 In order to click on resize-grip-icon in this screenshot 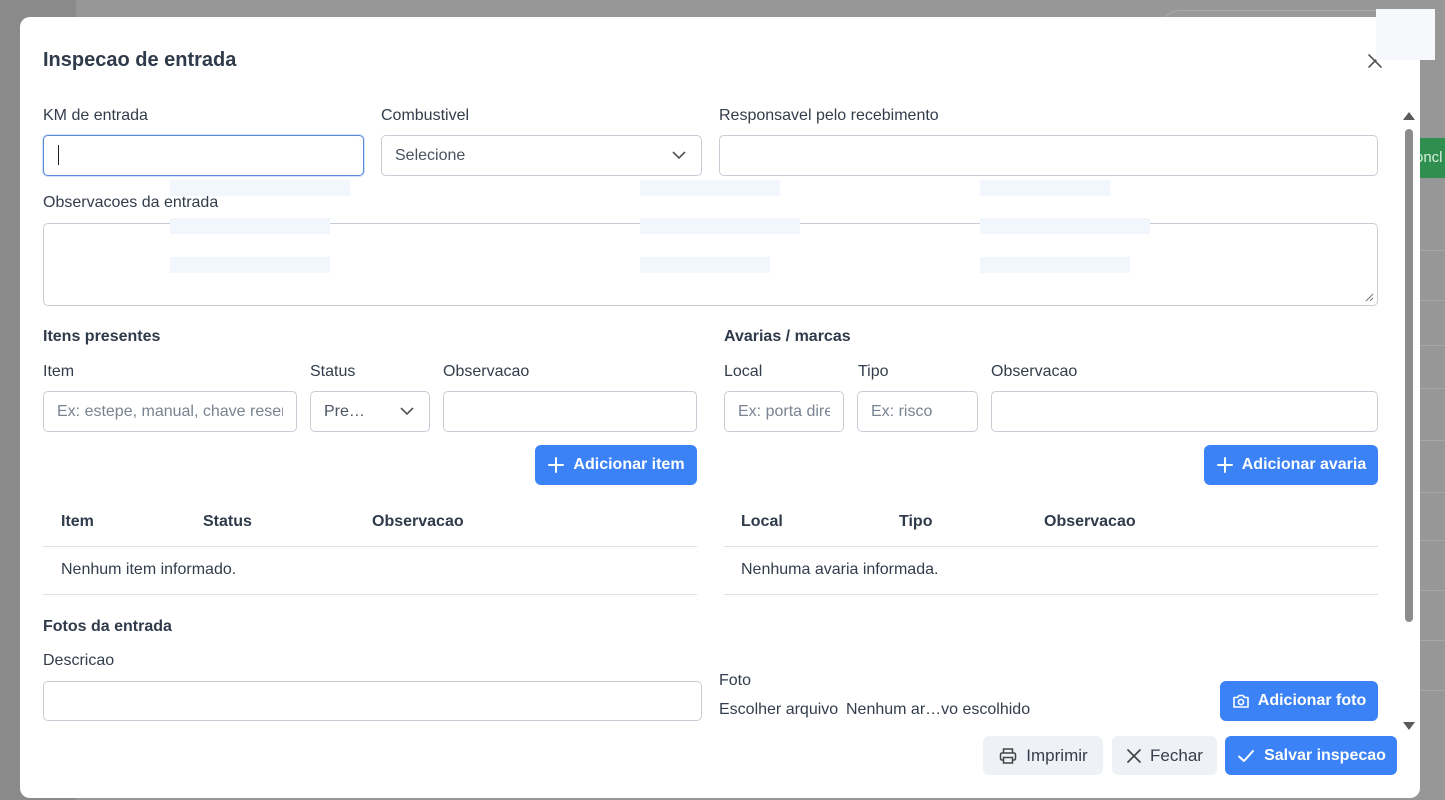, I will do `click(1369, 297)`.